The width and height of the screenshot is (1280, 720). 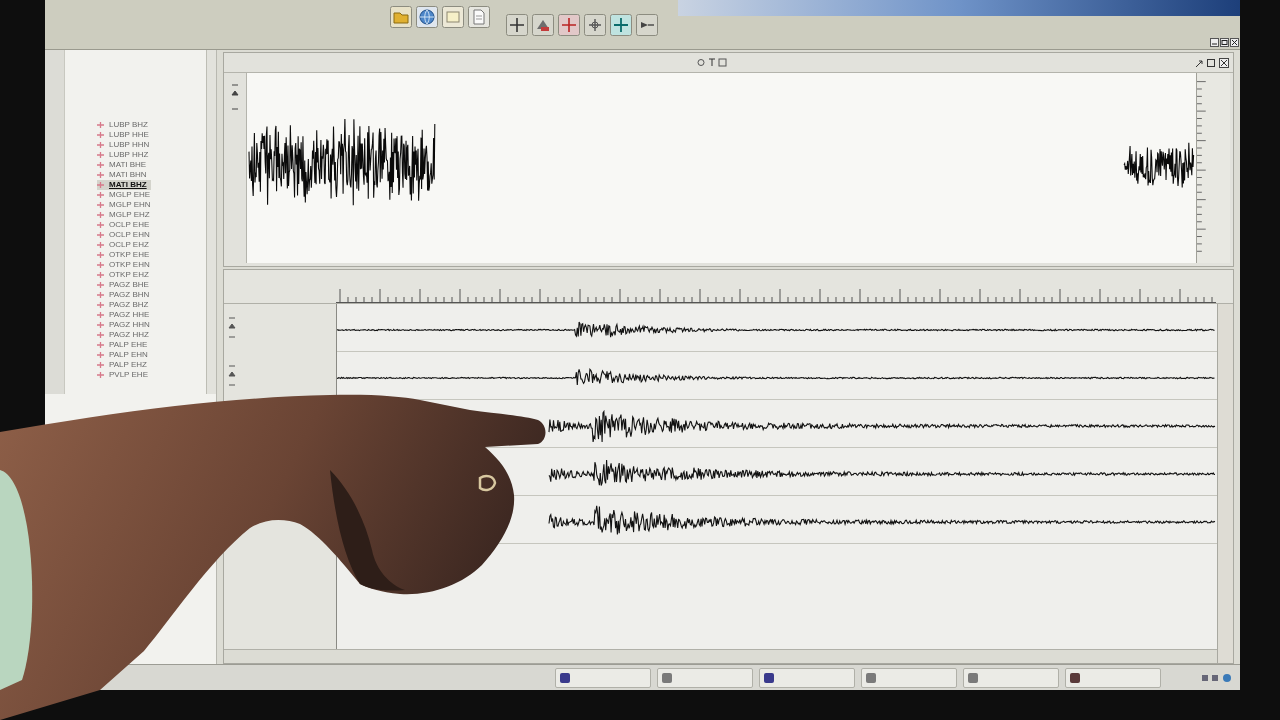 What do you see at coordinates (125, 335) in the screenshot?
I see `station-list-item: PAGZ HHZ` at bounding box center [125, 335].